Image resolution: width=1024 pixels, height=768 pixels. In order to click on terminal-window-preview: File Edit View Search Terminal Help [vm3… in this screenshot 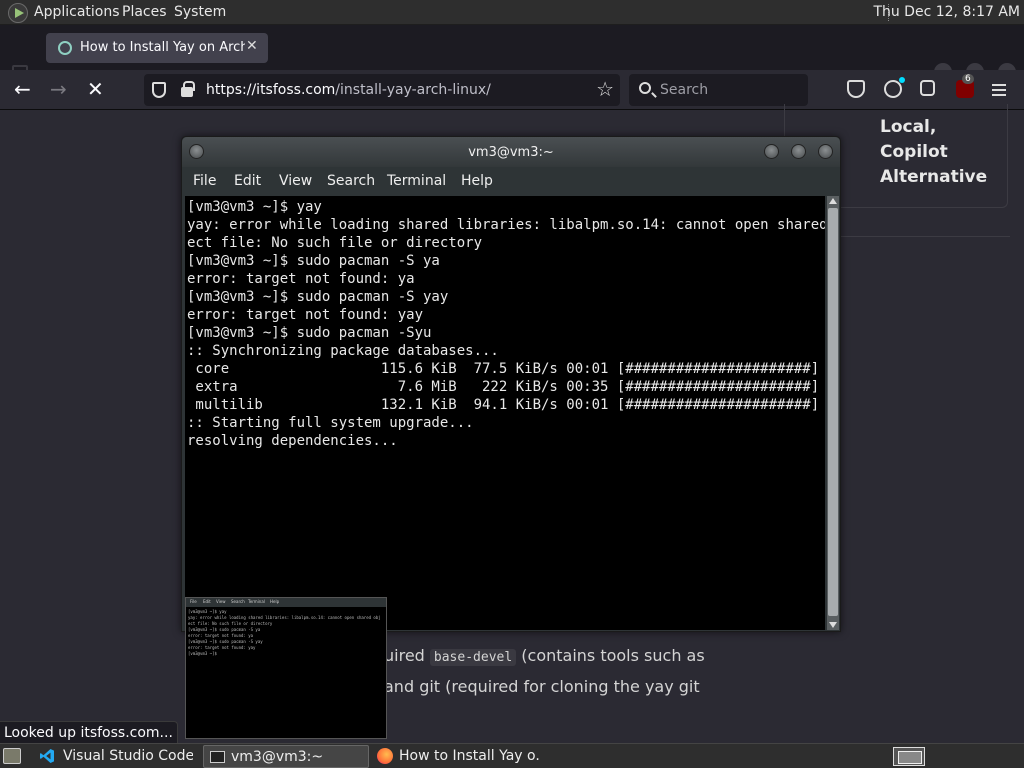, I will do `click(286, 668)`.